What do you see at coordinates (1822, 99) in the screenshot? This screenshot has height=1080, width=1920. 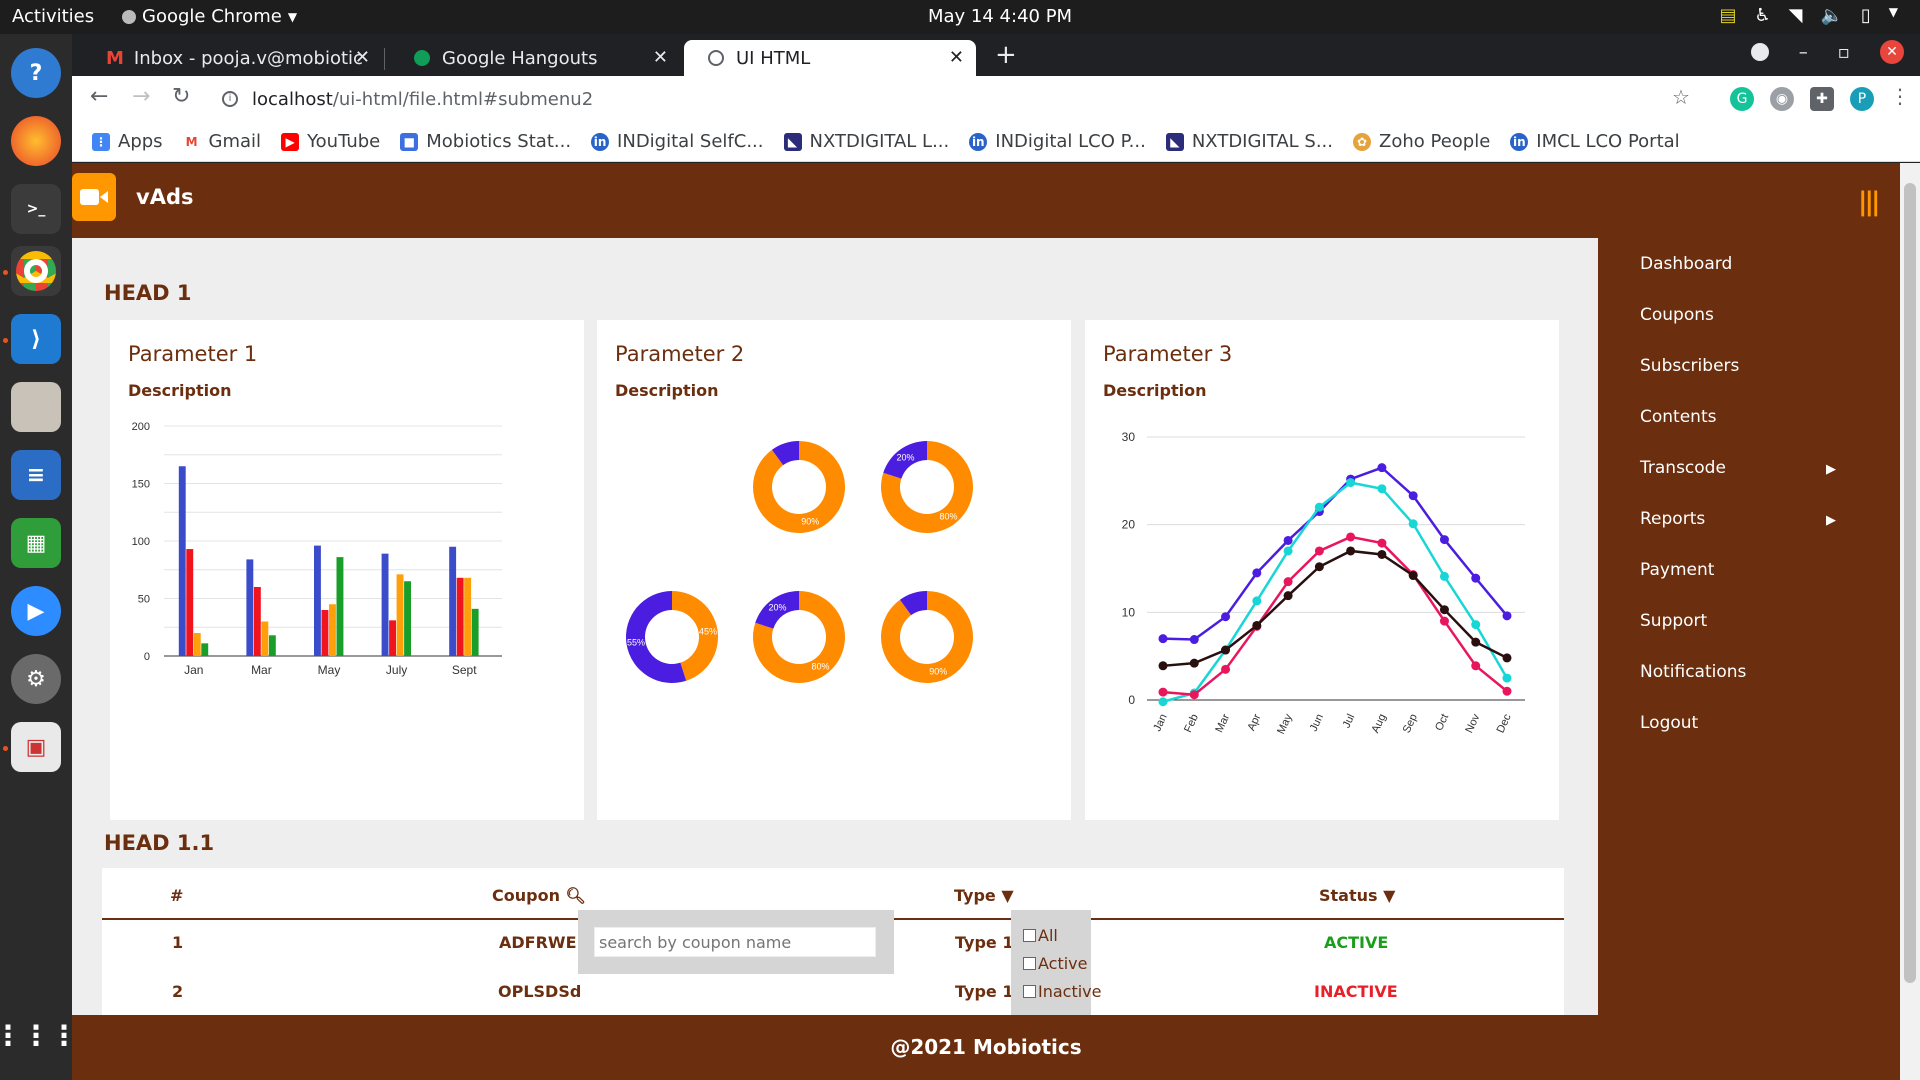 I see `extensions-icon: ✚` at bounding box center [1822, 99].